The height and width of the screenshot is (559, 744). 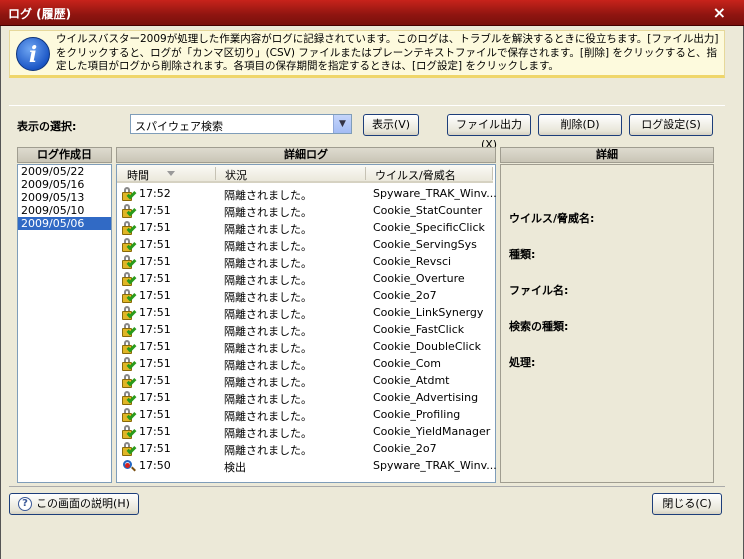 I want to click on log-threat: Cookie_2o7, so click(x=405, y=295).